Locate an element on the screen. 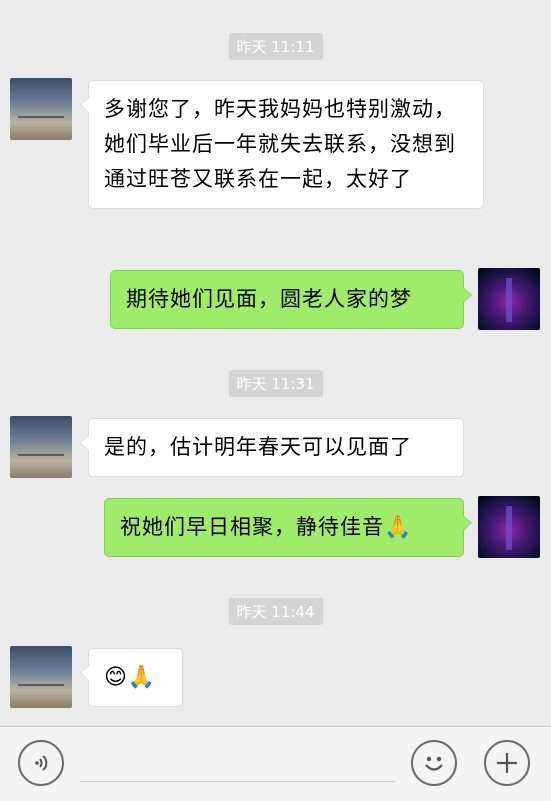 The height and width of the screenshot is (801, 551). emoji-button is located at coordinates (434, 763).